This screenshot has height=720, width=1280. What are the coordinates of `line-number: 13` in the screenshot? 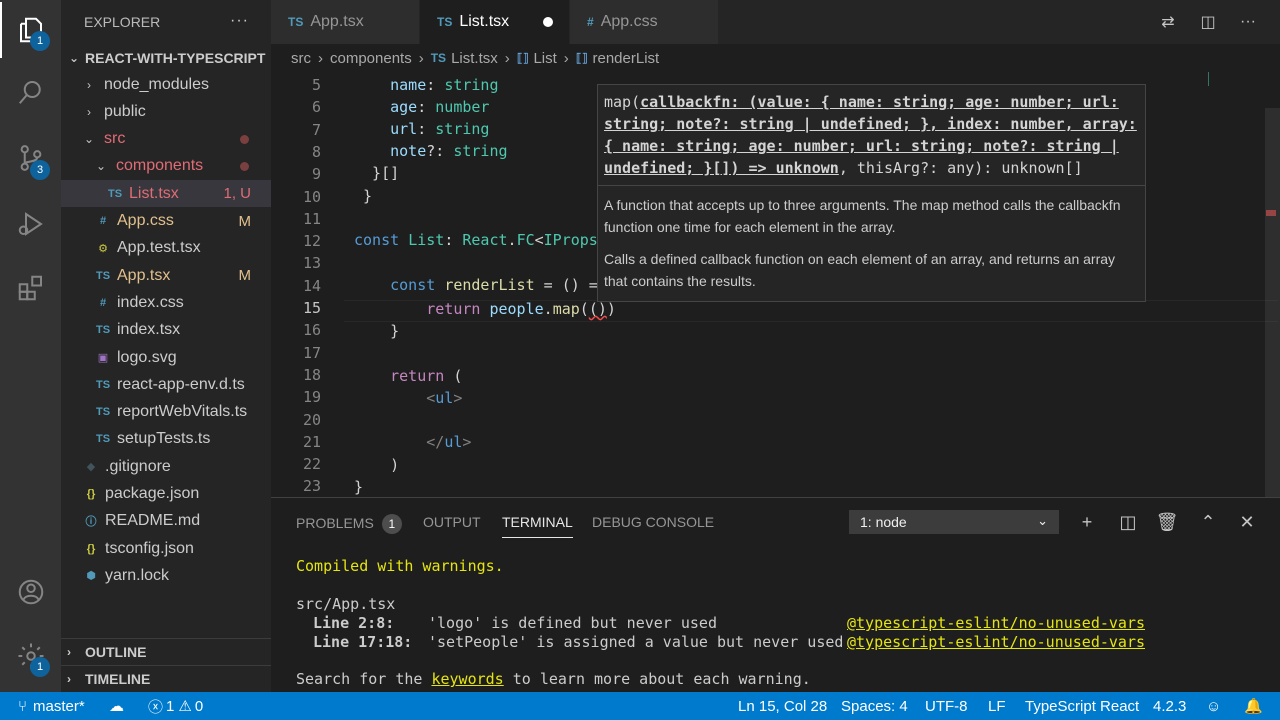 It's located at (311, 263).